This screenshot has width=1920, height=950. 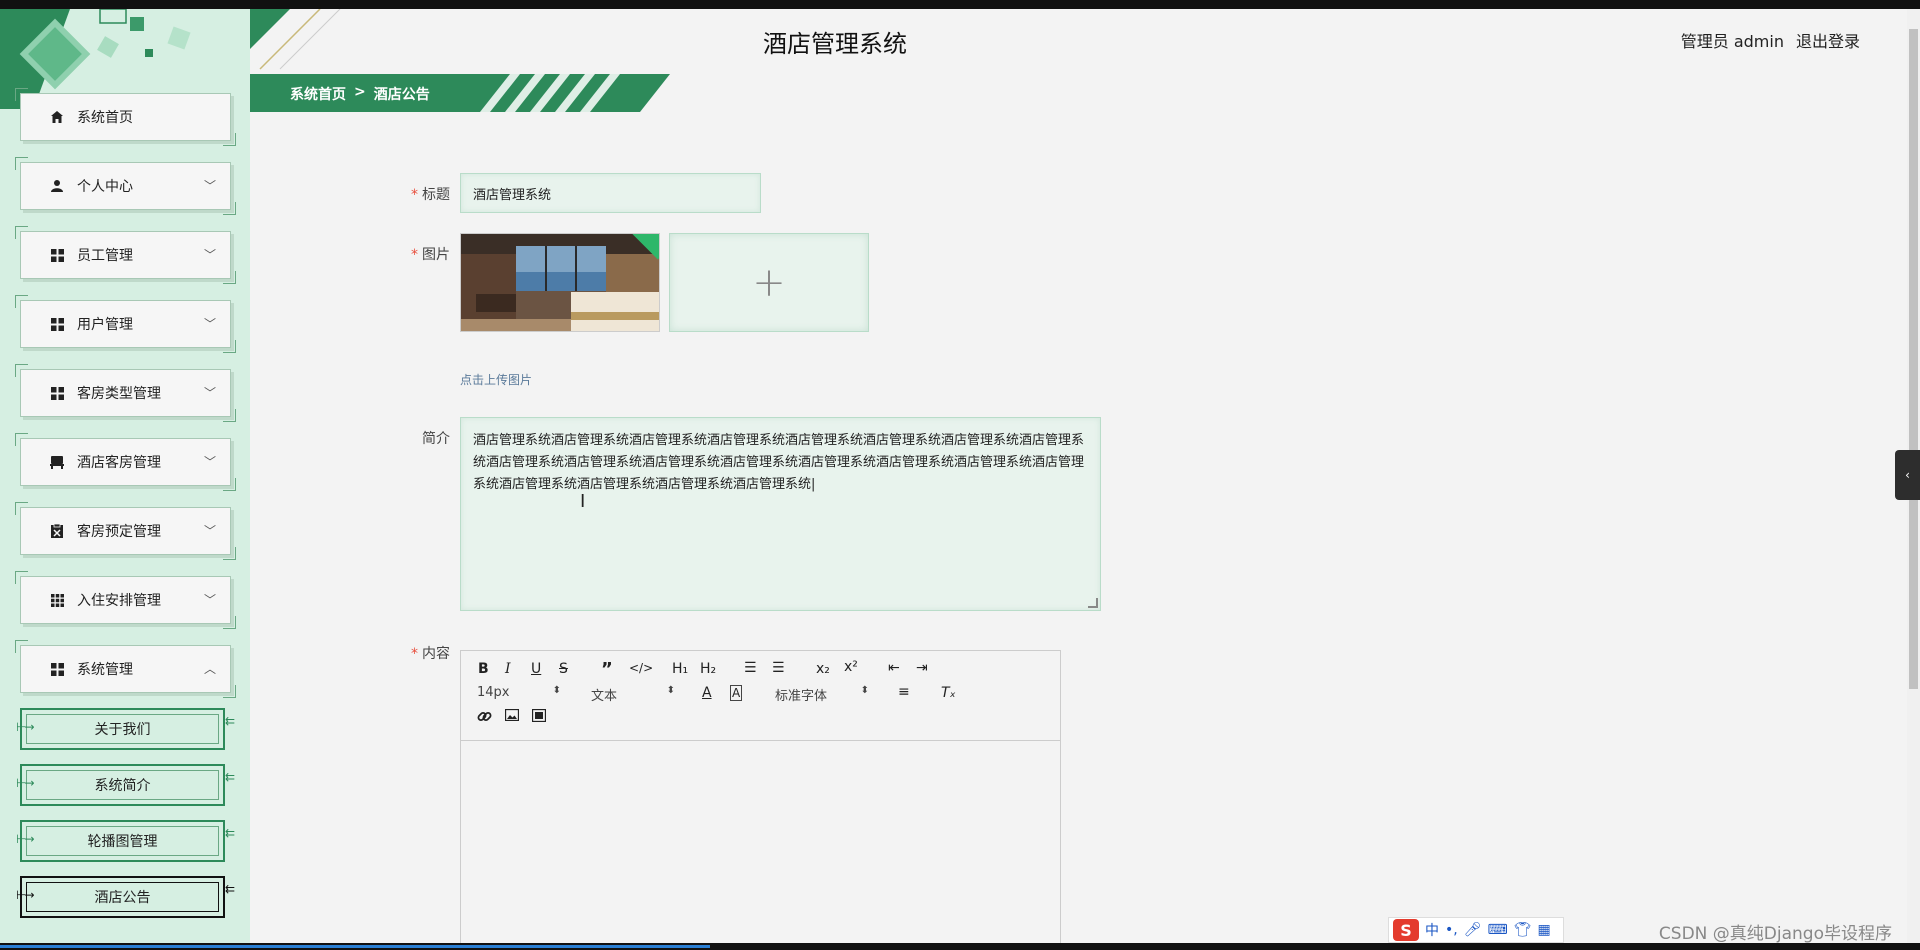 What do you see at coordinates (823, 669) in the screenshot?
I see `subscript-icon: x₂` at bounding box center [823, 669].